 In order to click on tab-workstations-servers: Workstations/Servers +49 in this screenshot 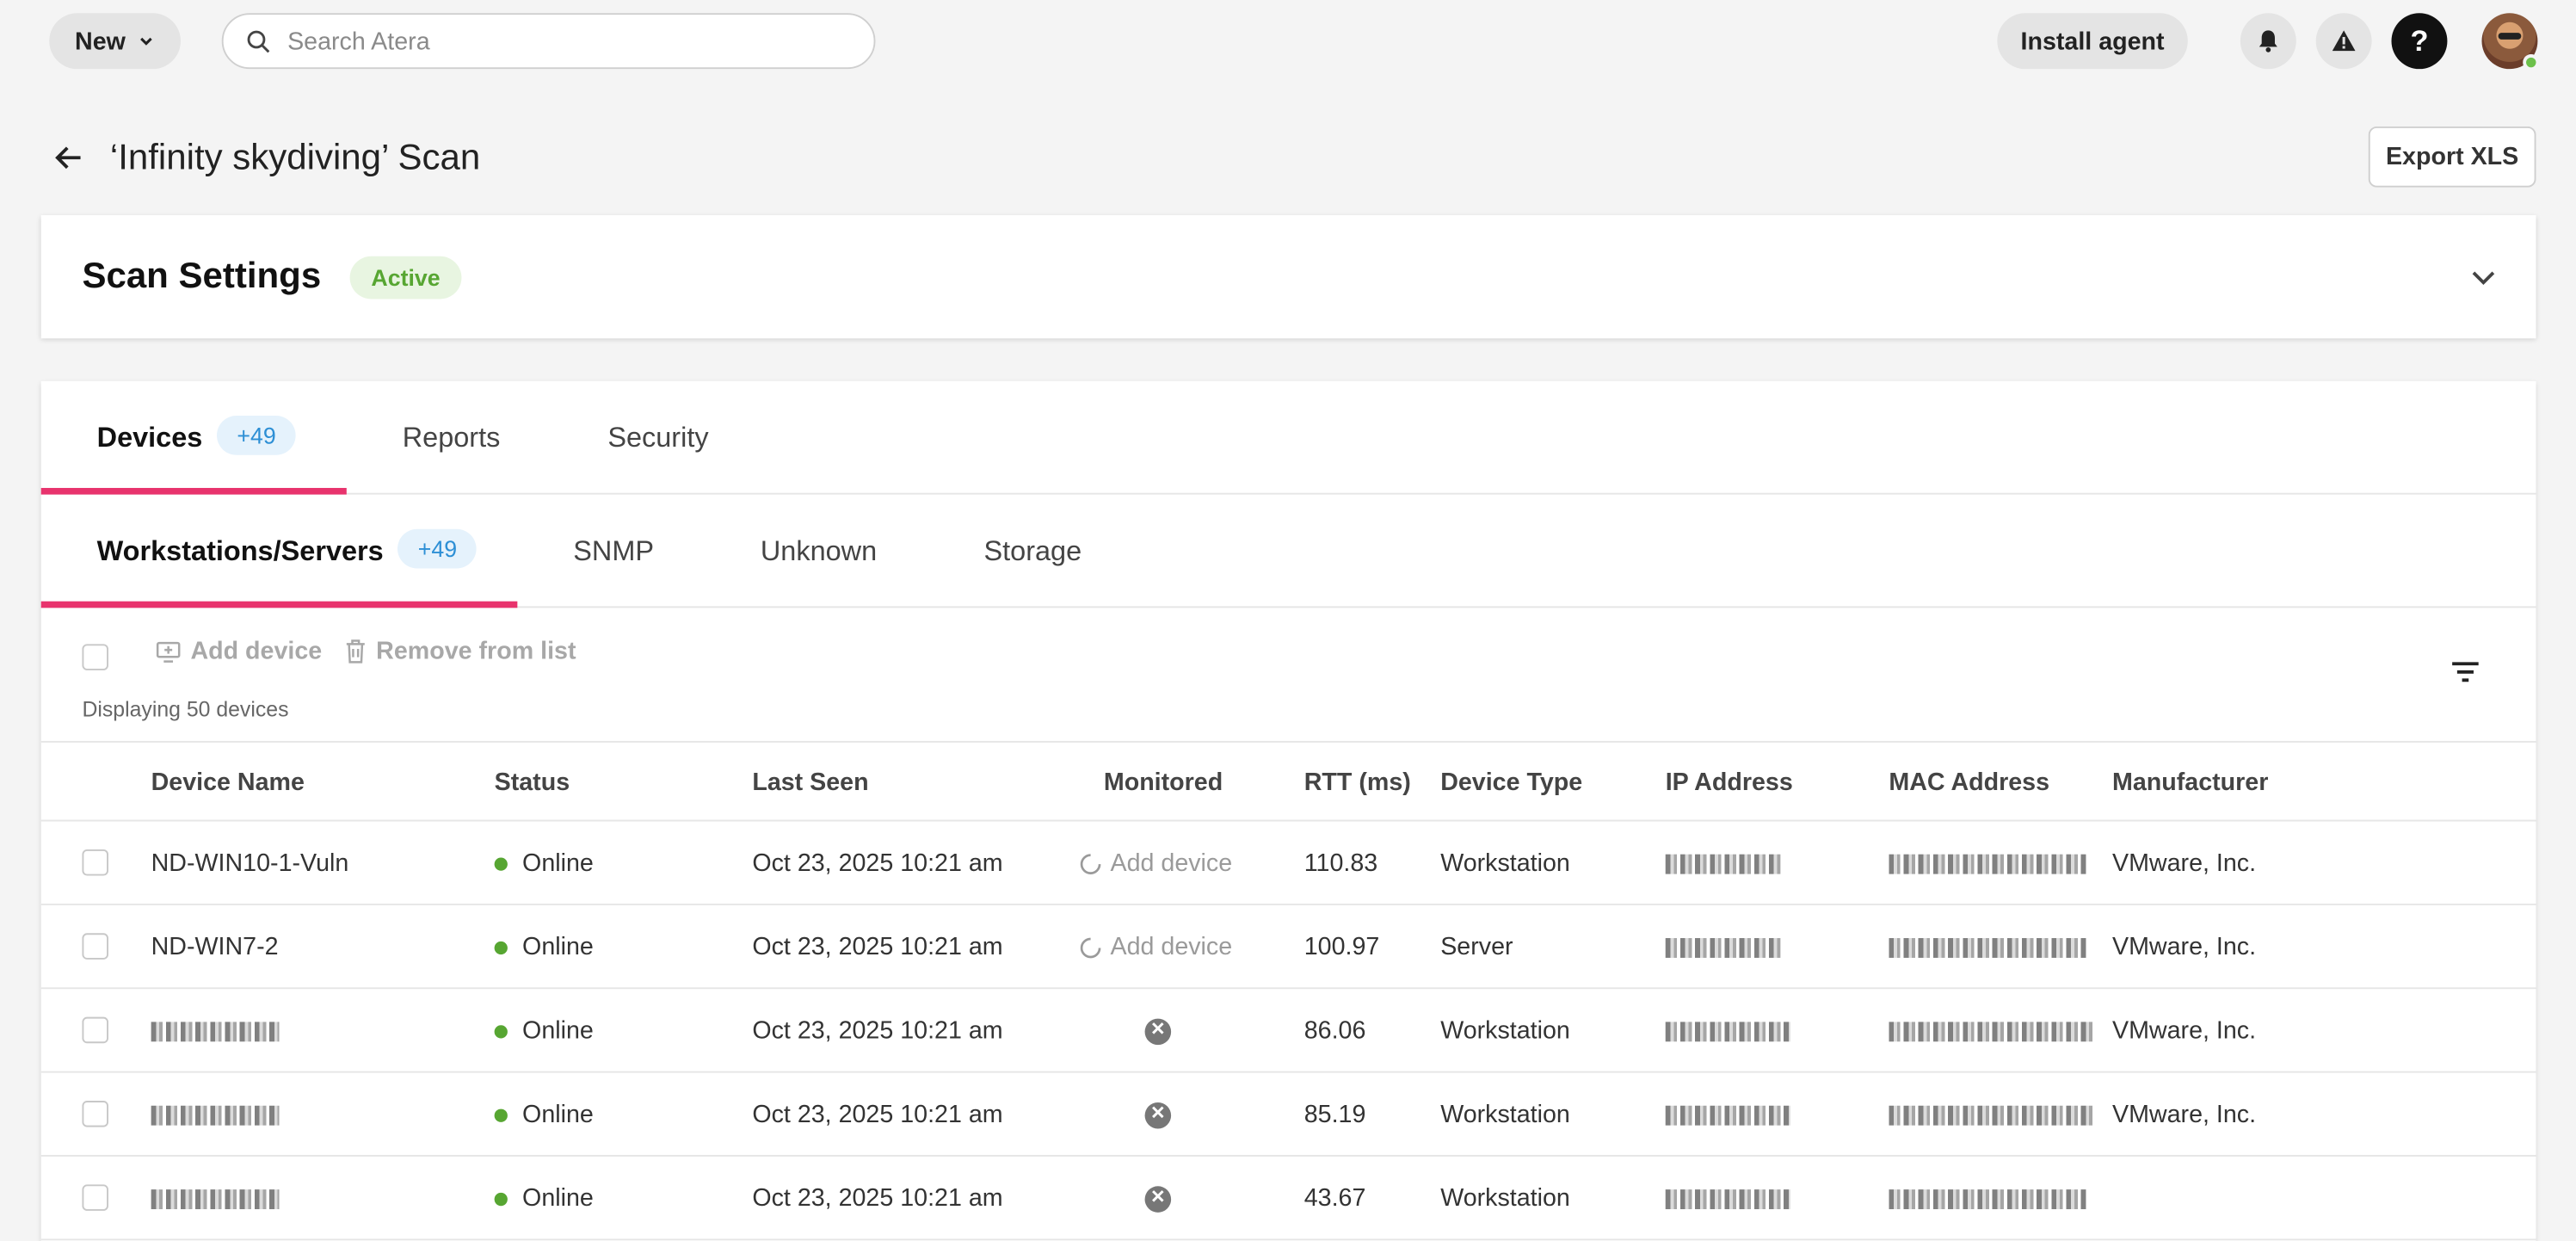, I will do `click(287, 551)`.